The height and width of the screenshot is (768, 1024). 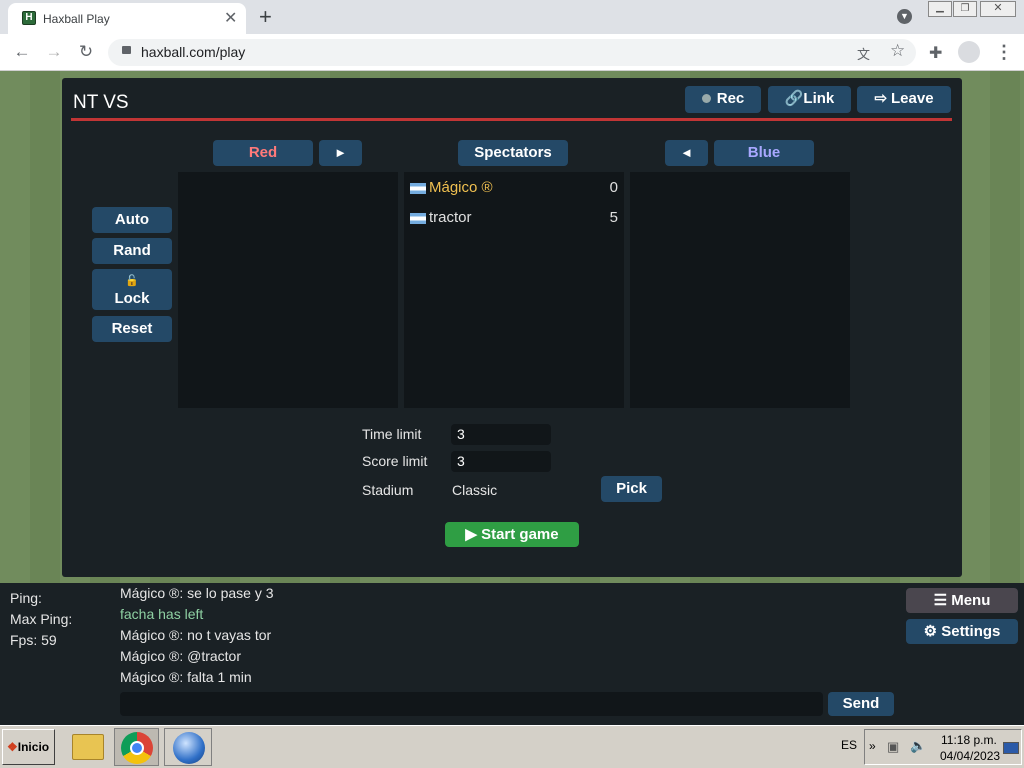 I want to click on title-divider, so click(x=511, y=119).